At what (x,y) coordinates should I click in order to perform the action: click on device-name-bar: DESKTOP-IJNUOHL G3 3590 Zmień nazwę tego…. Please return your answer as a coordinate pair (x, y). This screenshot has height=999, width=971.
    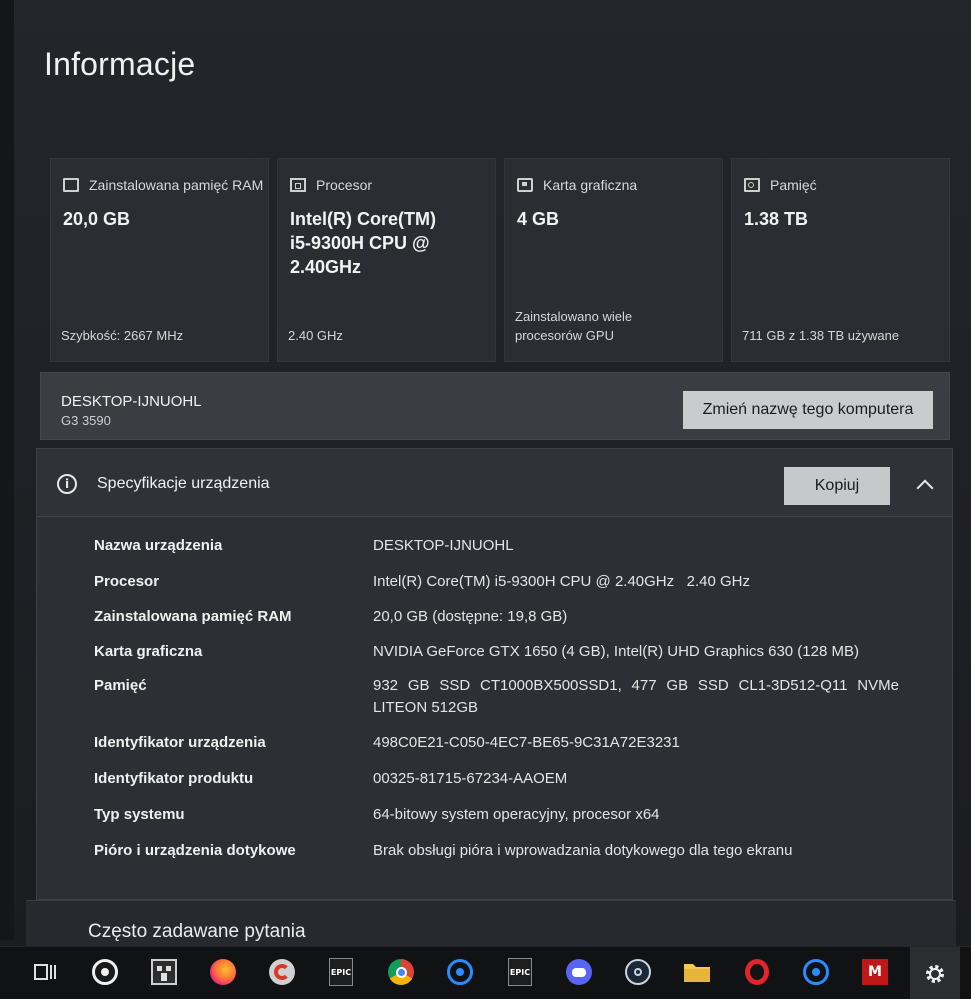
    Looking at the image, I should click on (495, 406).